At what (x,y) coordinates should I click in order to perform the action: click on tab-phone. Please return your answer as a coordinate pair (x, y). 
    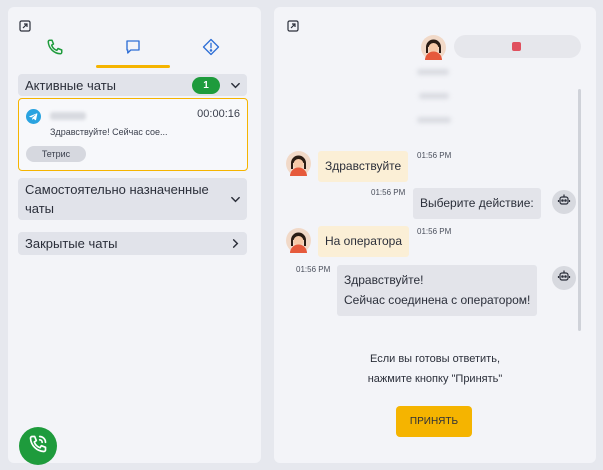
    Looking at the image, I should click on (55, 49).